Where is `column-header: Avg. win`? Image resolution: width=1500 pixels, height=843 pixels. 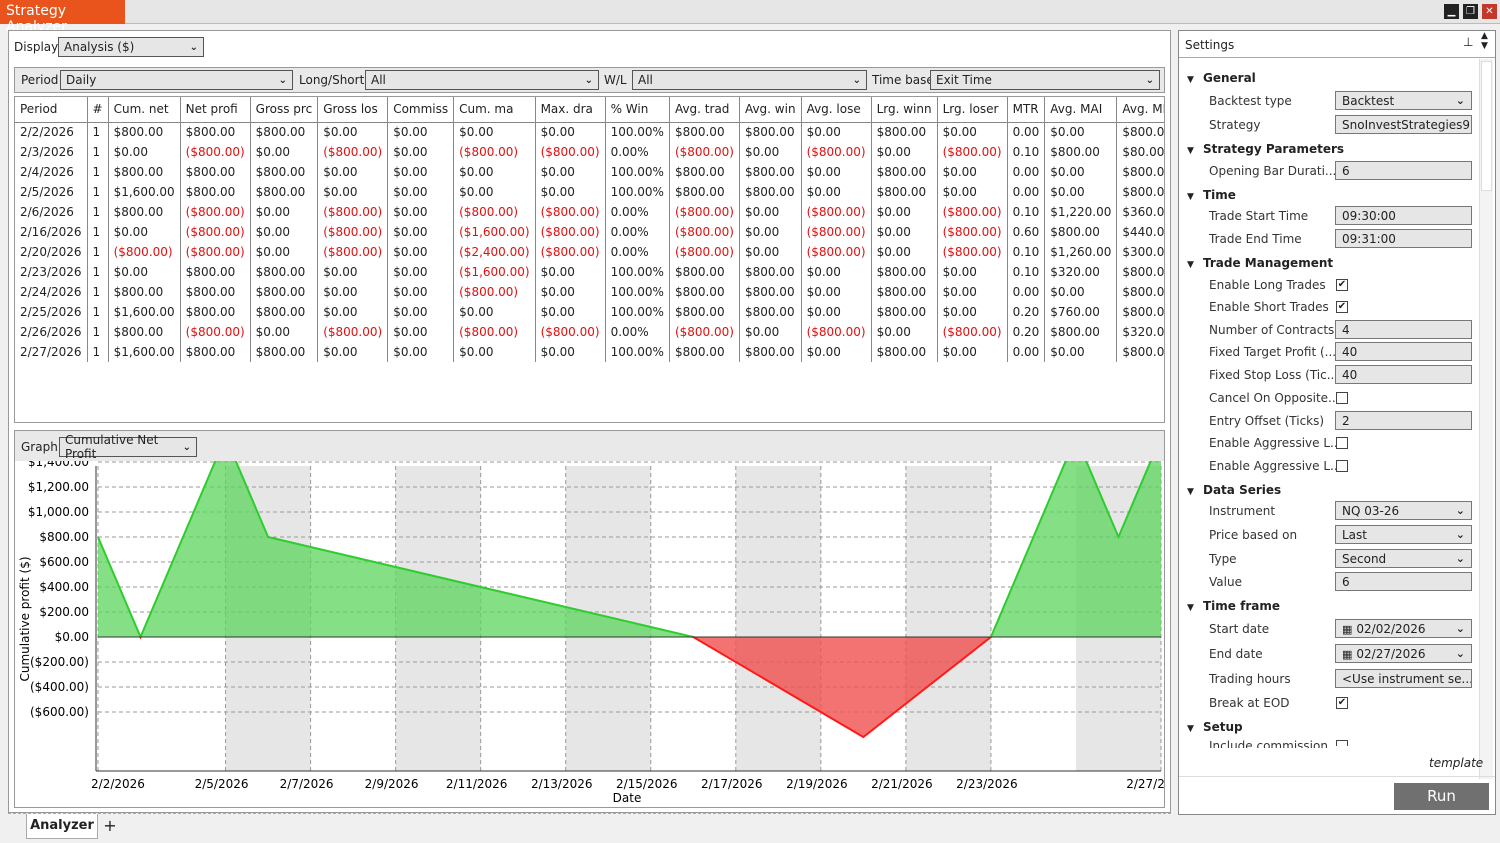
column-header: Avg. win is located at coordinates (770, 110).